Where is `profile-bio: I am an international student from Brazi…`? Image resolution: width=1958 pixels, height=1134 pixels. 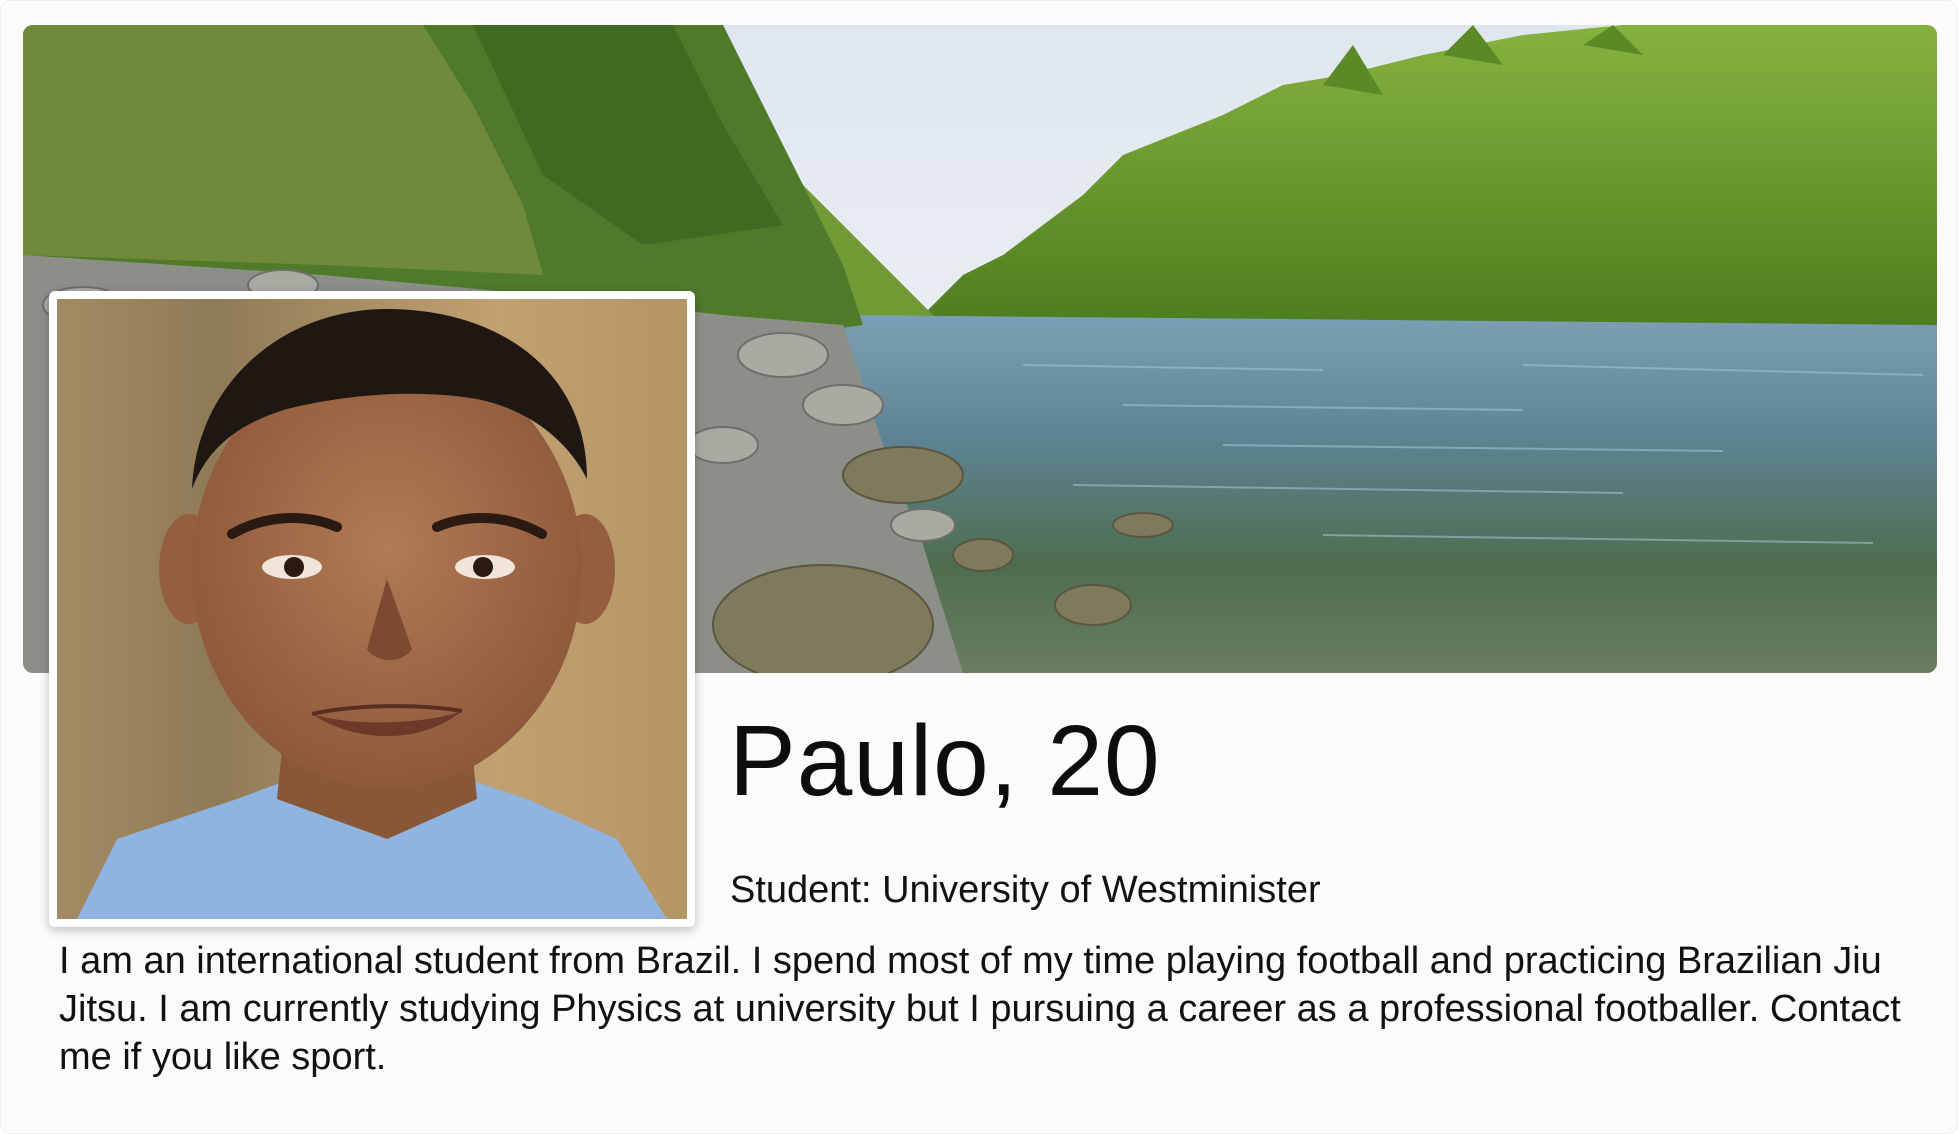 profile-bio: I am an international student from Brazi… is located at coordinates (980, 1009).